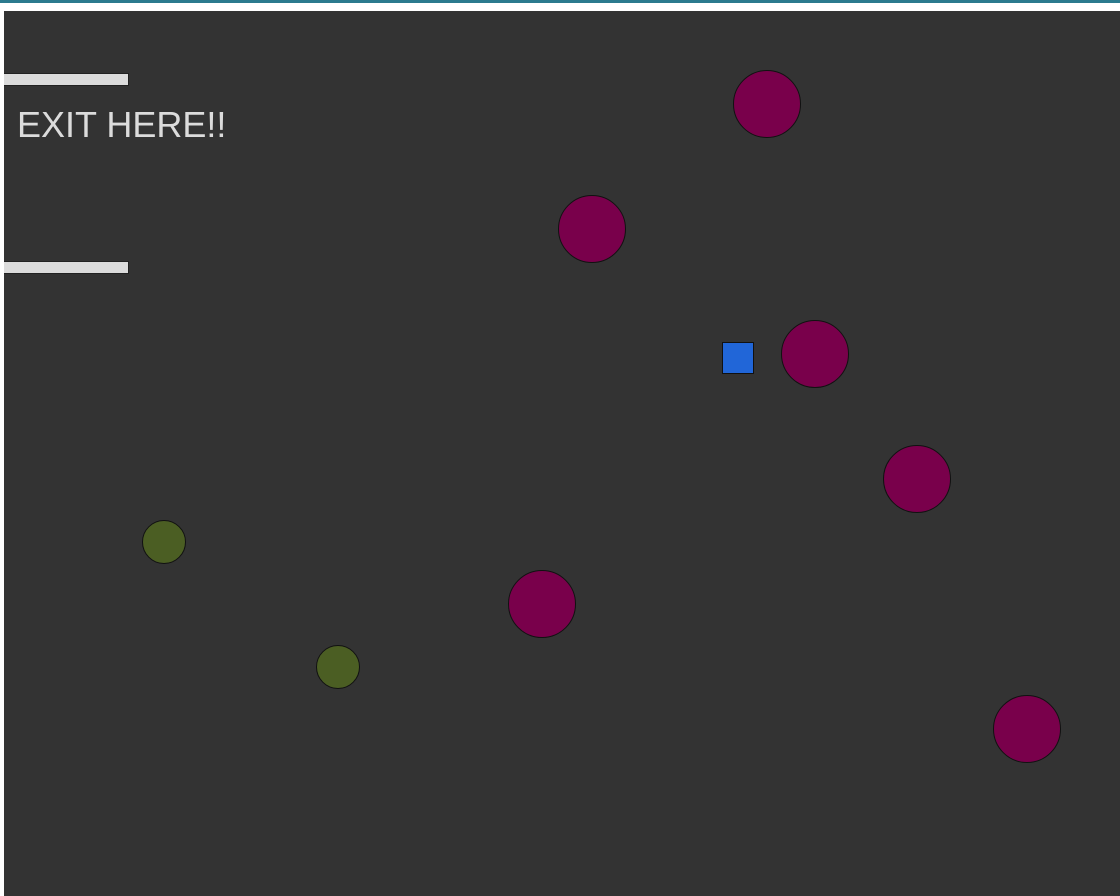 This screenshot has width=1120, height=896. Describe the element at coordinates (122, 124) in the screenshot. I see `exit-label: EXIT HERE!!` at that location.